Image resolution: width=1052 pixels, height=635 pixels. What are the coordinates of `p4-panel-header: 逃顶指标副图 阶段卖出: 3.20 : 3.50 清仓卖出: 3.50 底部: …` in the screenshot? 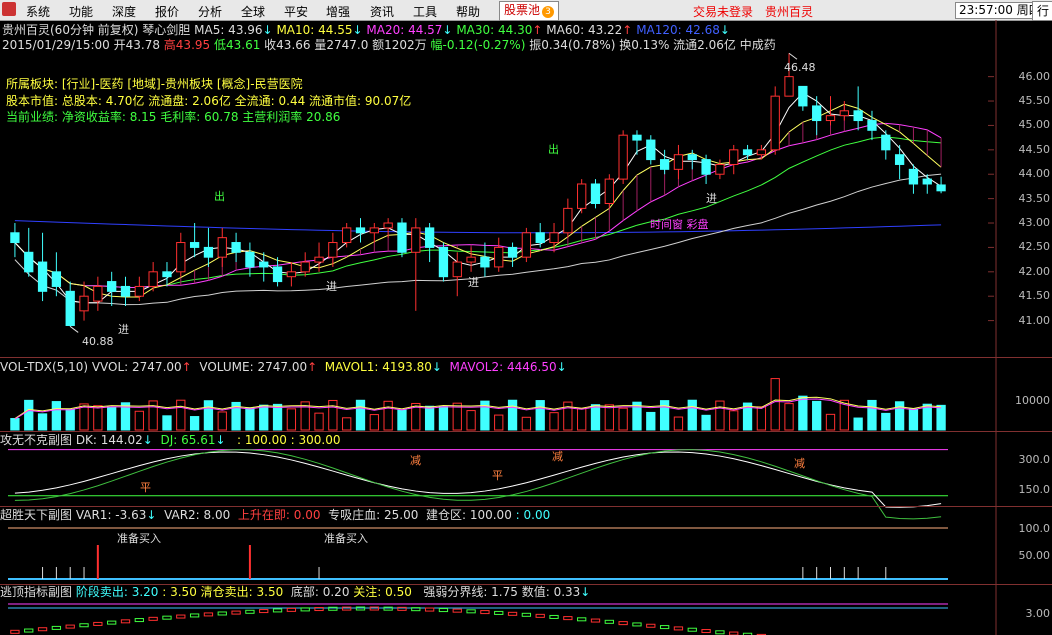 It's located at (295, 592).